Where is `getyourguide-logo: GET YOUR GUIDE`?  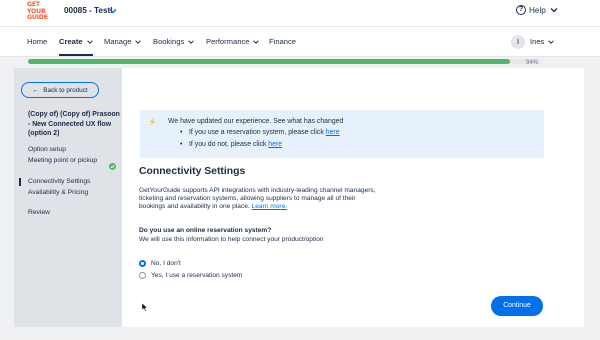 getyourguide-logo: GET YOUR GUIDE is located at coordinates (38, 12).